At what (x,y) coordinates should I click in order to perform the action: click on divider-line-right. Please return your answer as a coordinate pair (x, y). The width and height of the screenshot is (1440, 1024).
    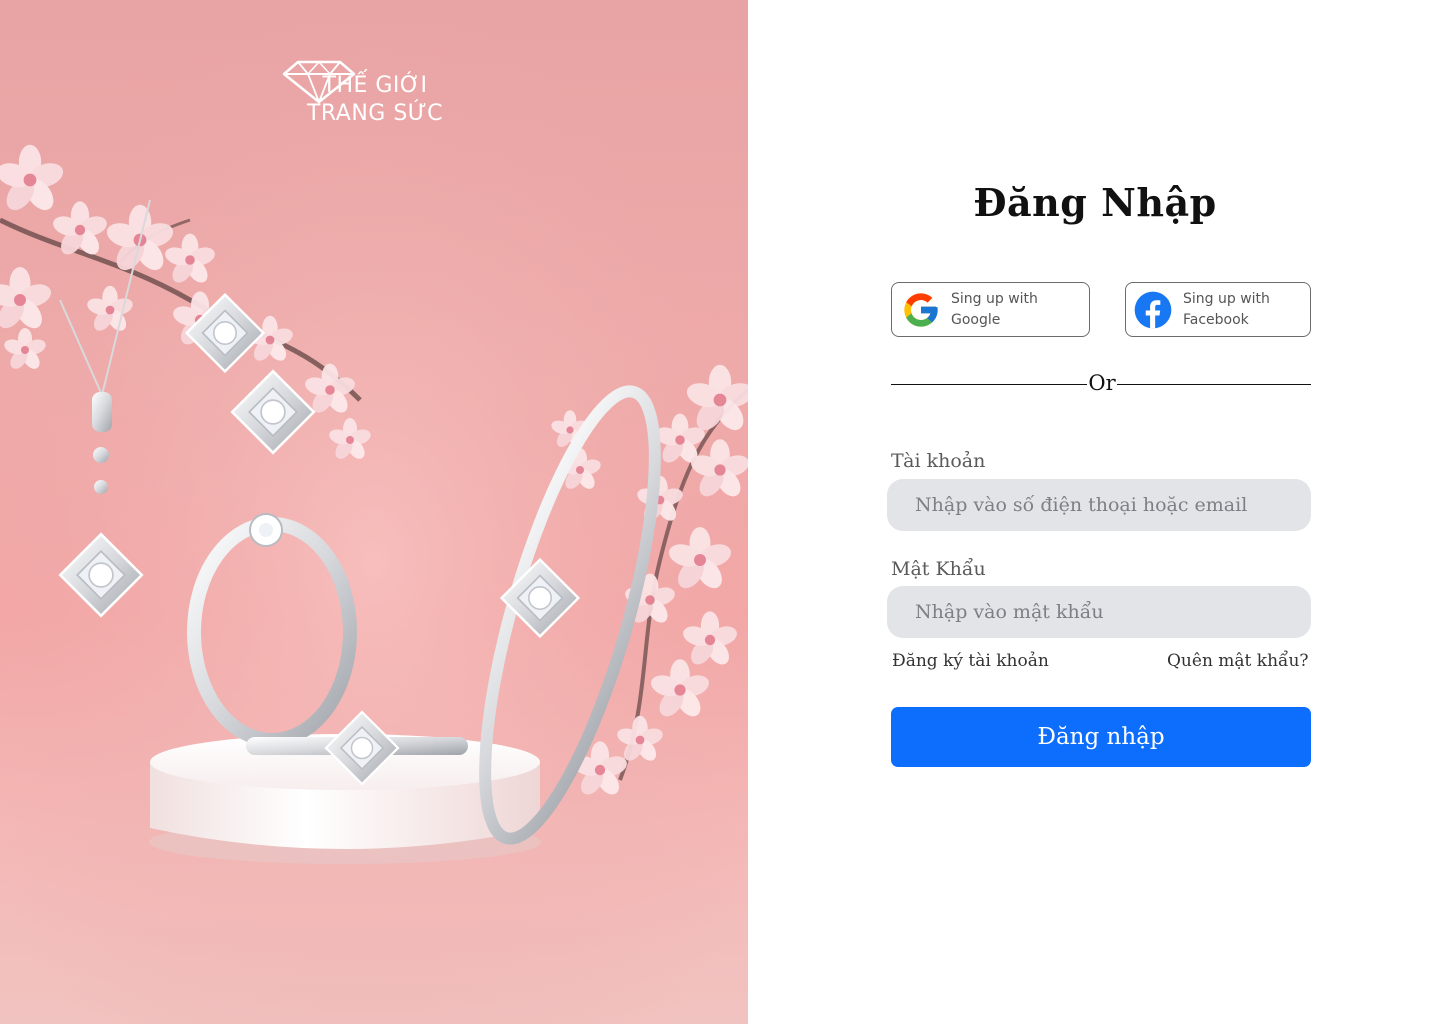
    Looking at the image, I should click on (1214, 384).